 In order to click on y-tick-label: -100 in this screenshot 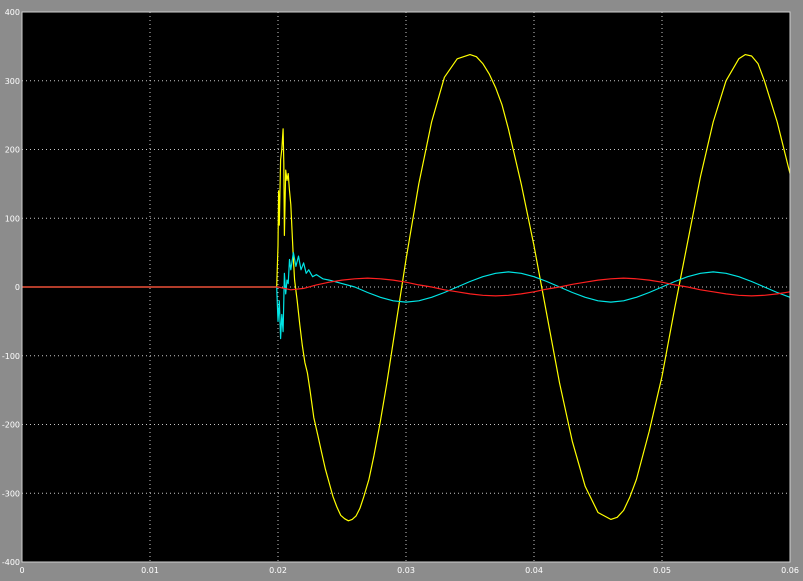, I will do `click(11, 356)`.